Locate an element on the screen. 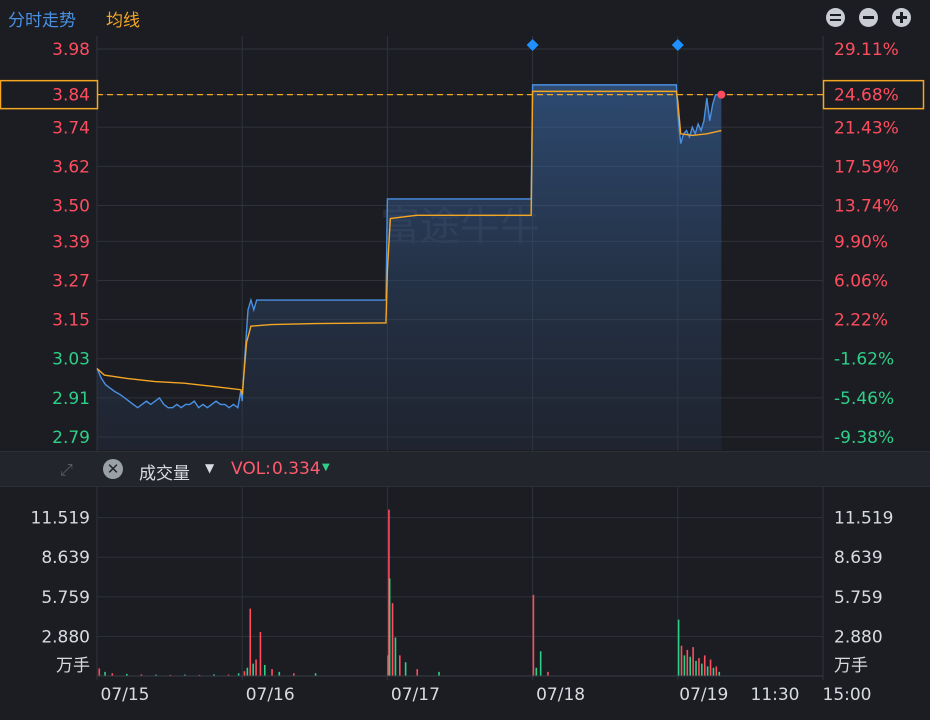 This screenshot has height=720, width=930. minus-icon is located at coordinates (868, 17).